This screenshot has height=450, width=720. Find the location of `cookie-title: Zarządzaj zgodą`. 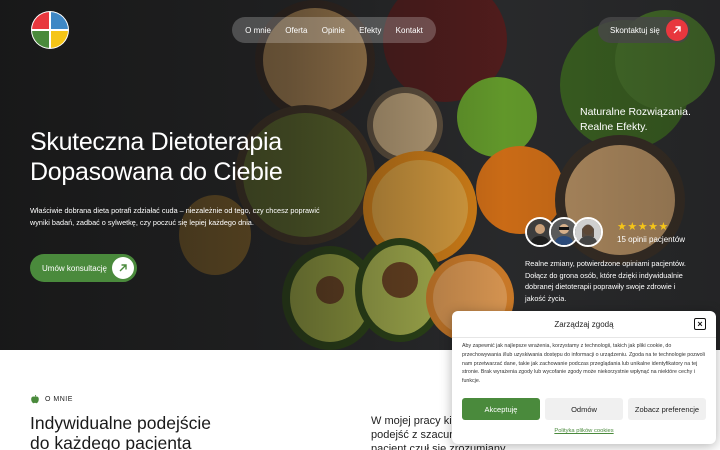

cookie-title: Zarządzaj zgodą is located at coordinates (584, 324).